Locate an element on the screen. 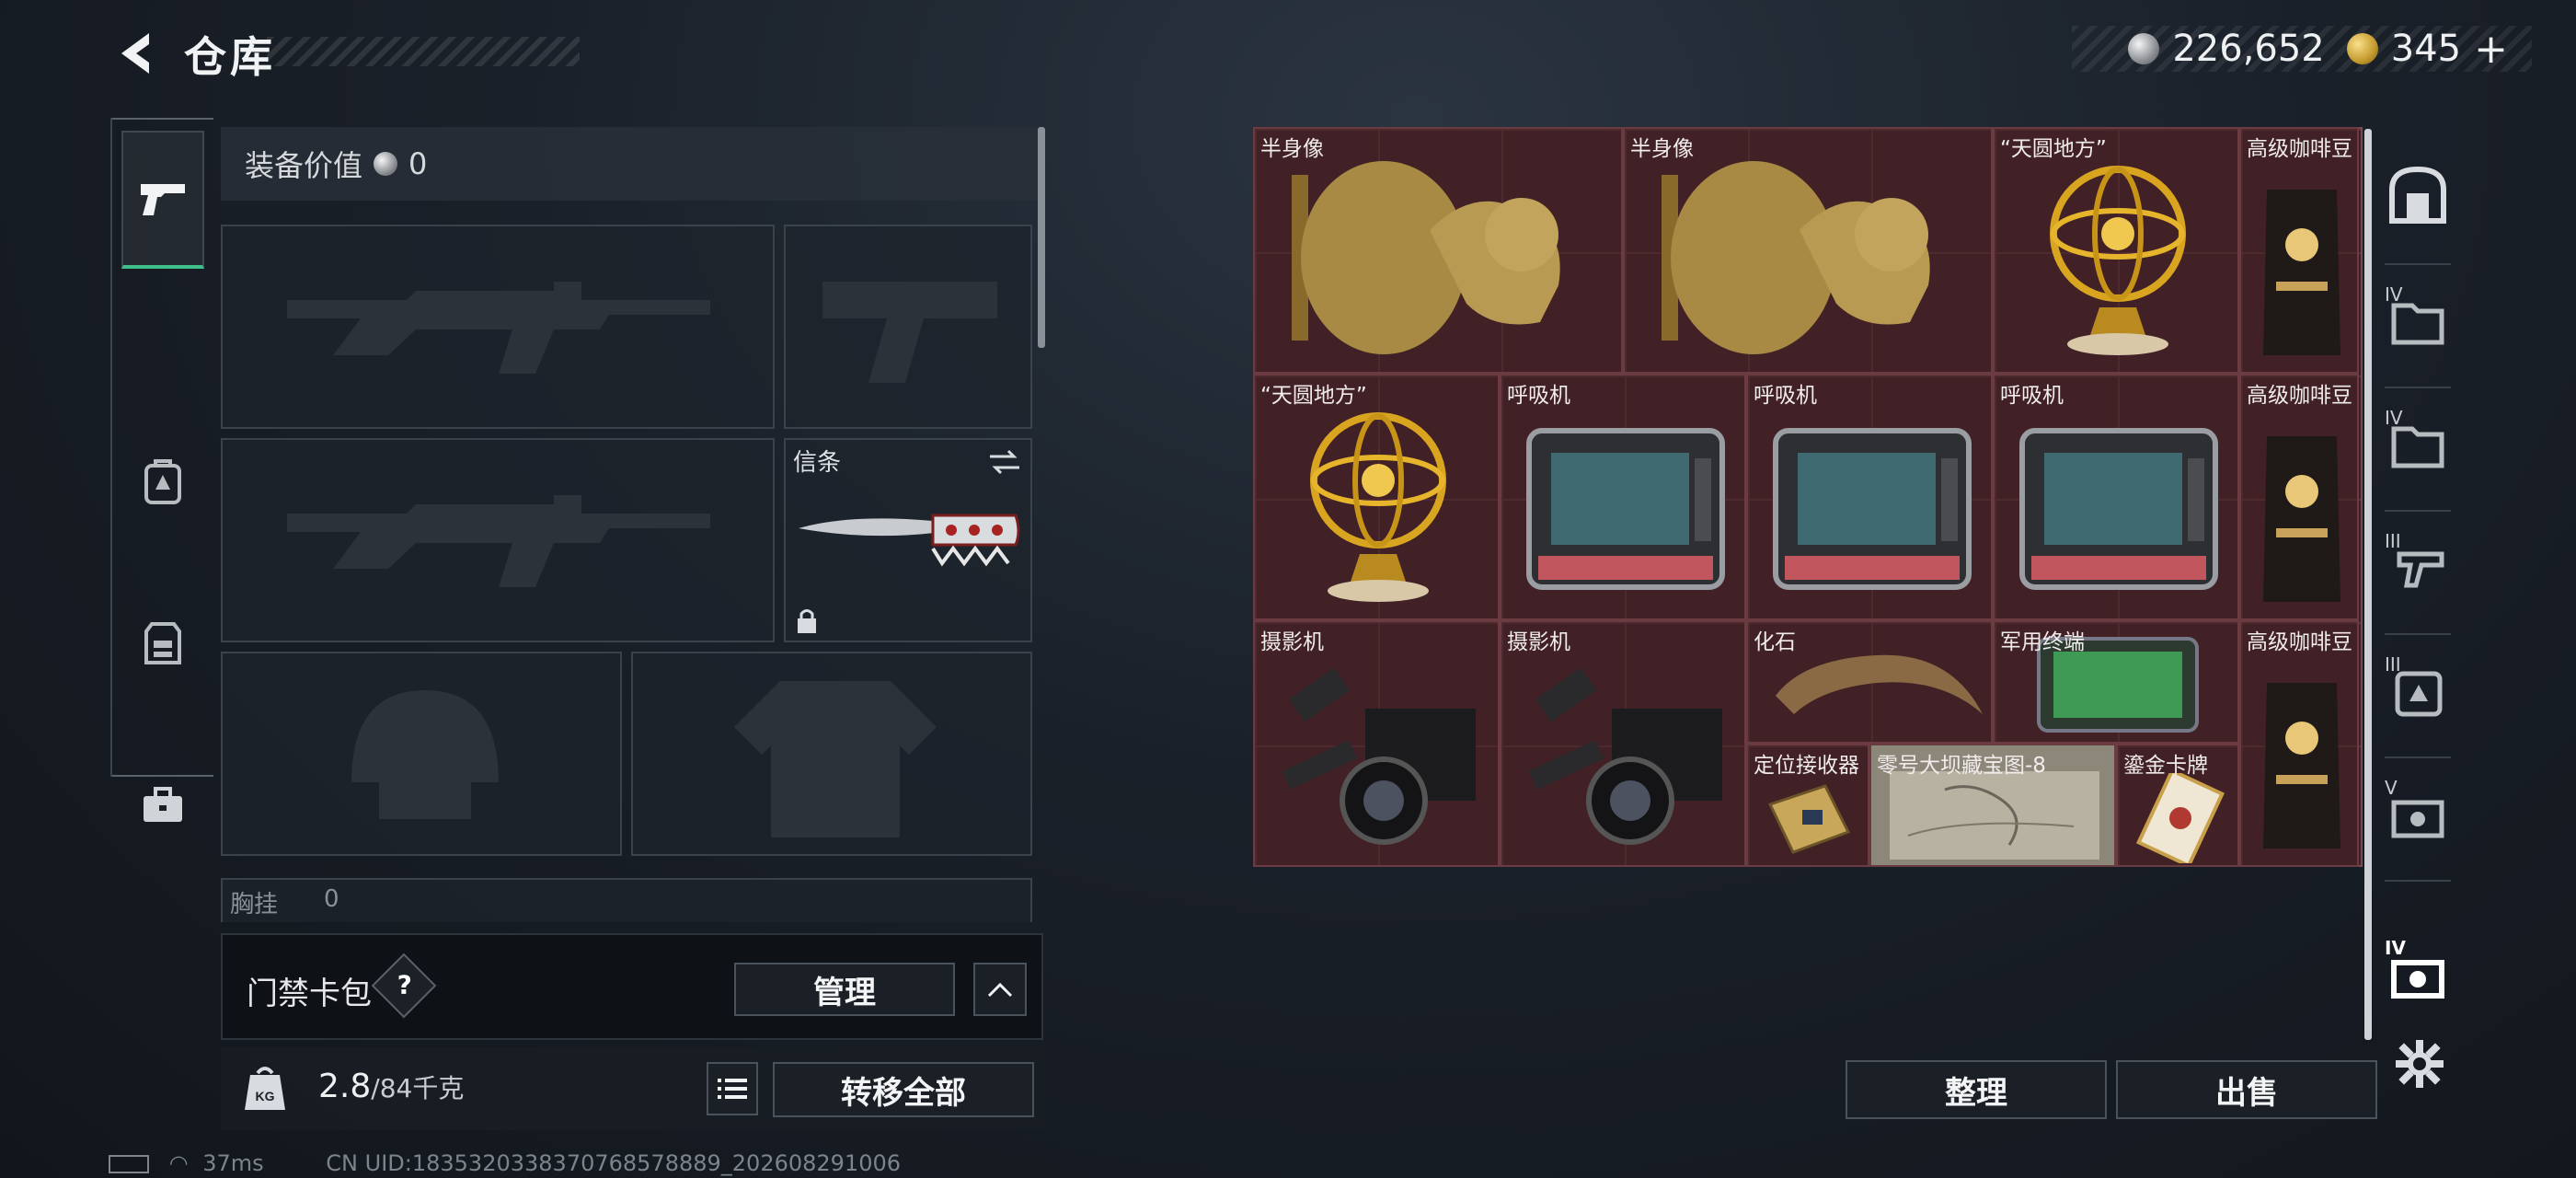  pistol-slot is located at coordinates (908, 327).